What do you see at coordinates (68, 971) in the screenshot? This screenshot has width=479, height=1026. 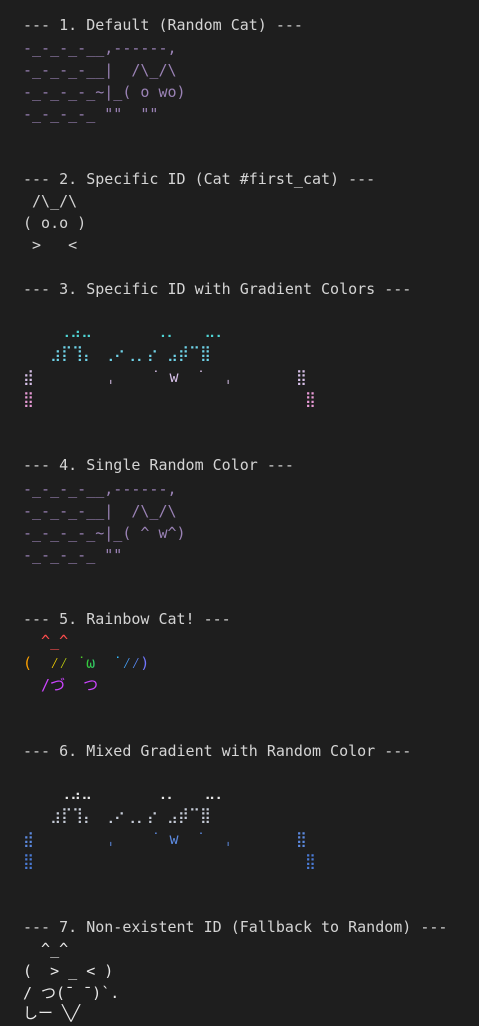 I see `cat-7-line-2: ( > _ < )` at bounding box center [68, 971].